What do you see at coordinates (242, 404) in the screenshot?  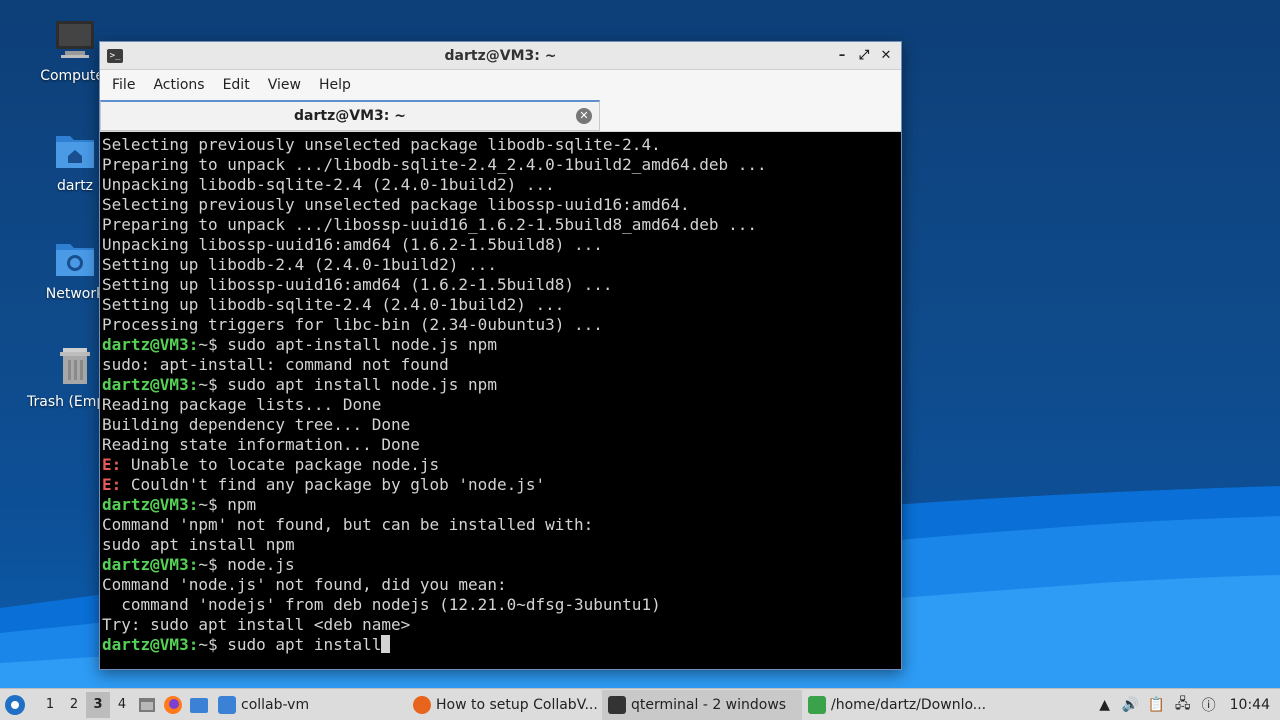 I see `line-text: Reading package lists... Done` at bounding box center [242, 404].